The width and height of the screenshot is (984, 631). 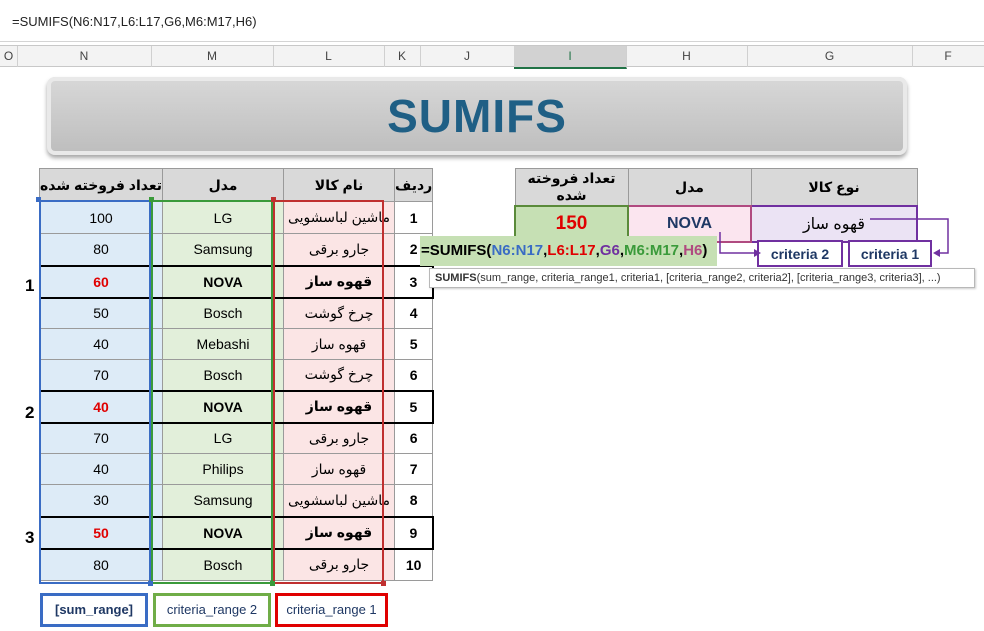 What do you see at coordinates (101, 185) in the screenshot?
I see `header-sold-count: تعداد فروخته شده` at bounding box center [101, 185].